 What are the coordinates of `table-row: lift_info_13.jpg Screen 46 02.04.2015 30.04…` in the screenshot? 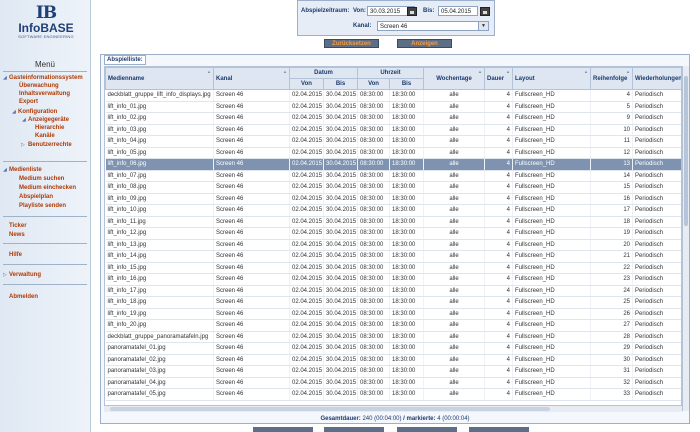 It's located at (393, 245).